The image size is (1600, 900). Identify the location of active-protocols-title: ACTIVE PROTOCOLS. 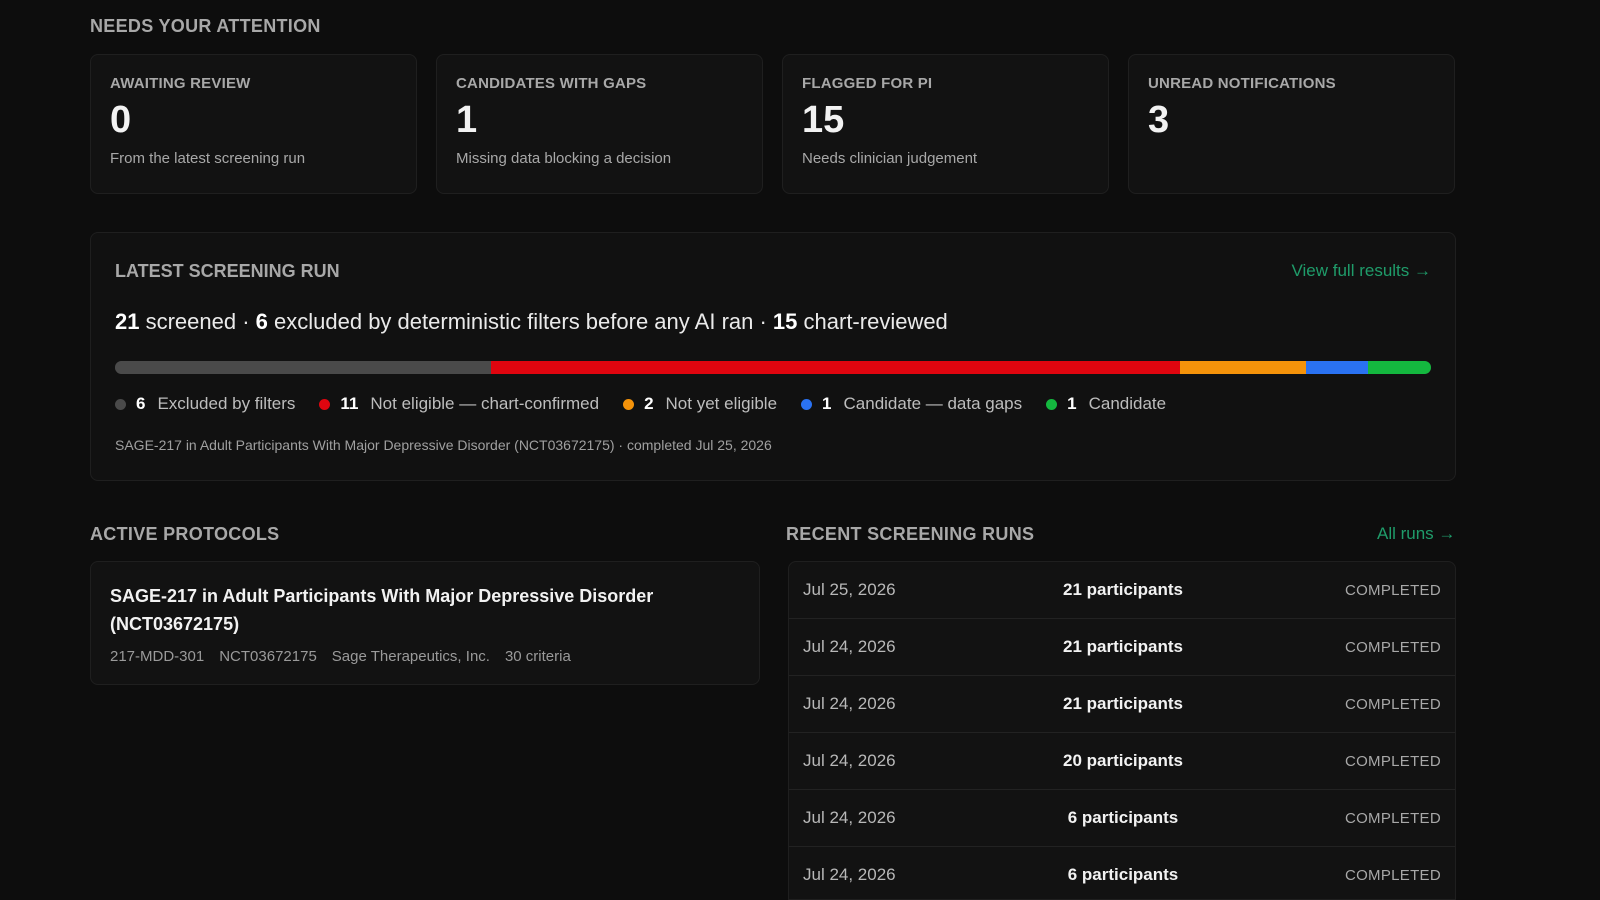
(185, 534).